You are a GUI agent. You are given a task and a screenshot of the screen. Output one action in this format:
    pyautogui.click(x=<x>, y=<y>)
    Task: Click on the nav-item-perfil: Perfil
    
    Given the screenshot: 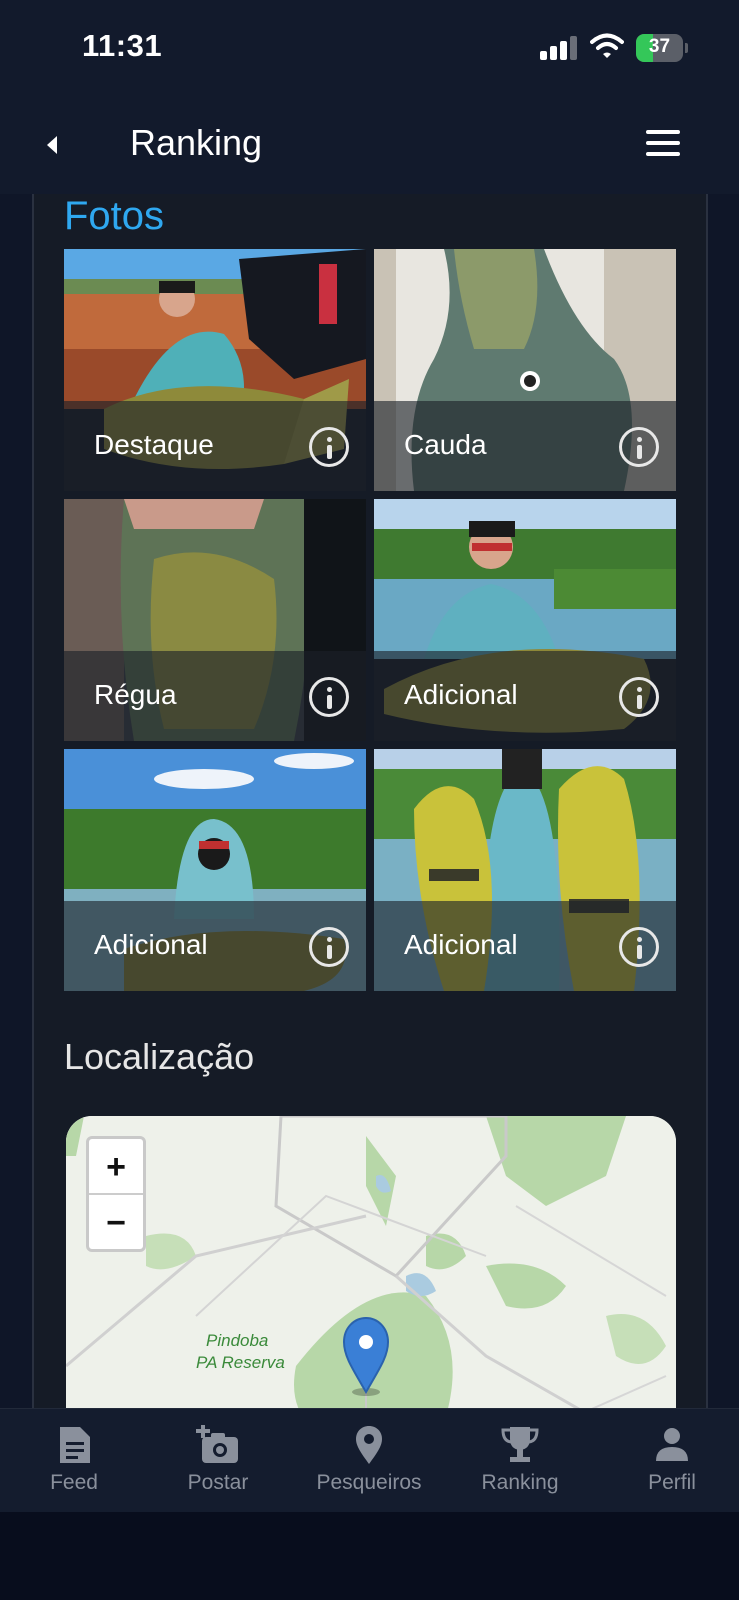 What is the action you would take?
    pyautogui.click(x=668, y=1461)
    